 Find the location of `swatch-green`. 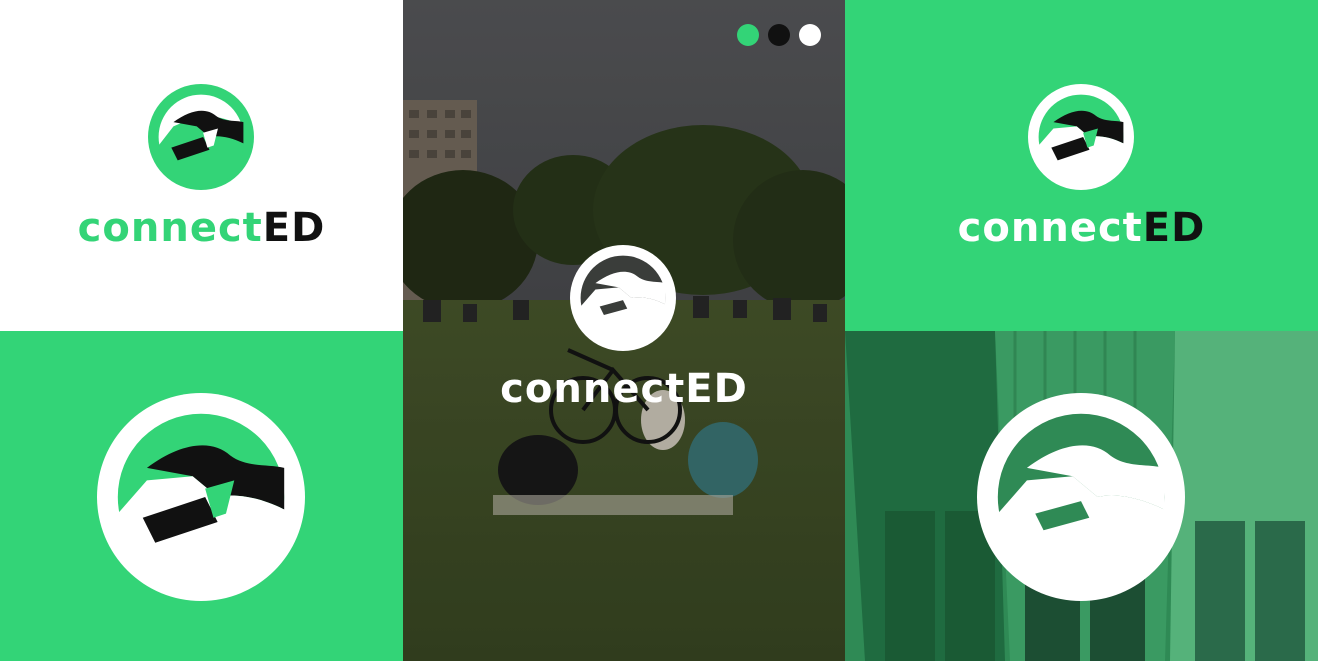

swatch-green is located at coordinates (748, 35).